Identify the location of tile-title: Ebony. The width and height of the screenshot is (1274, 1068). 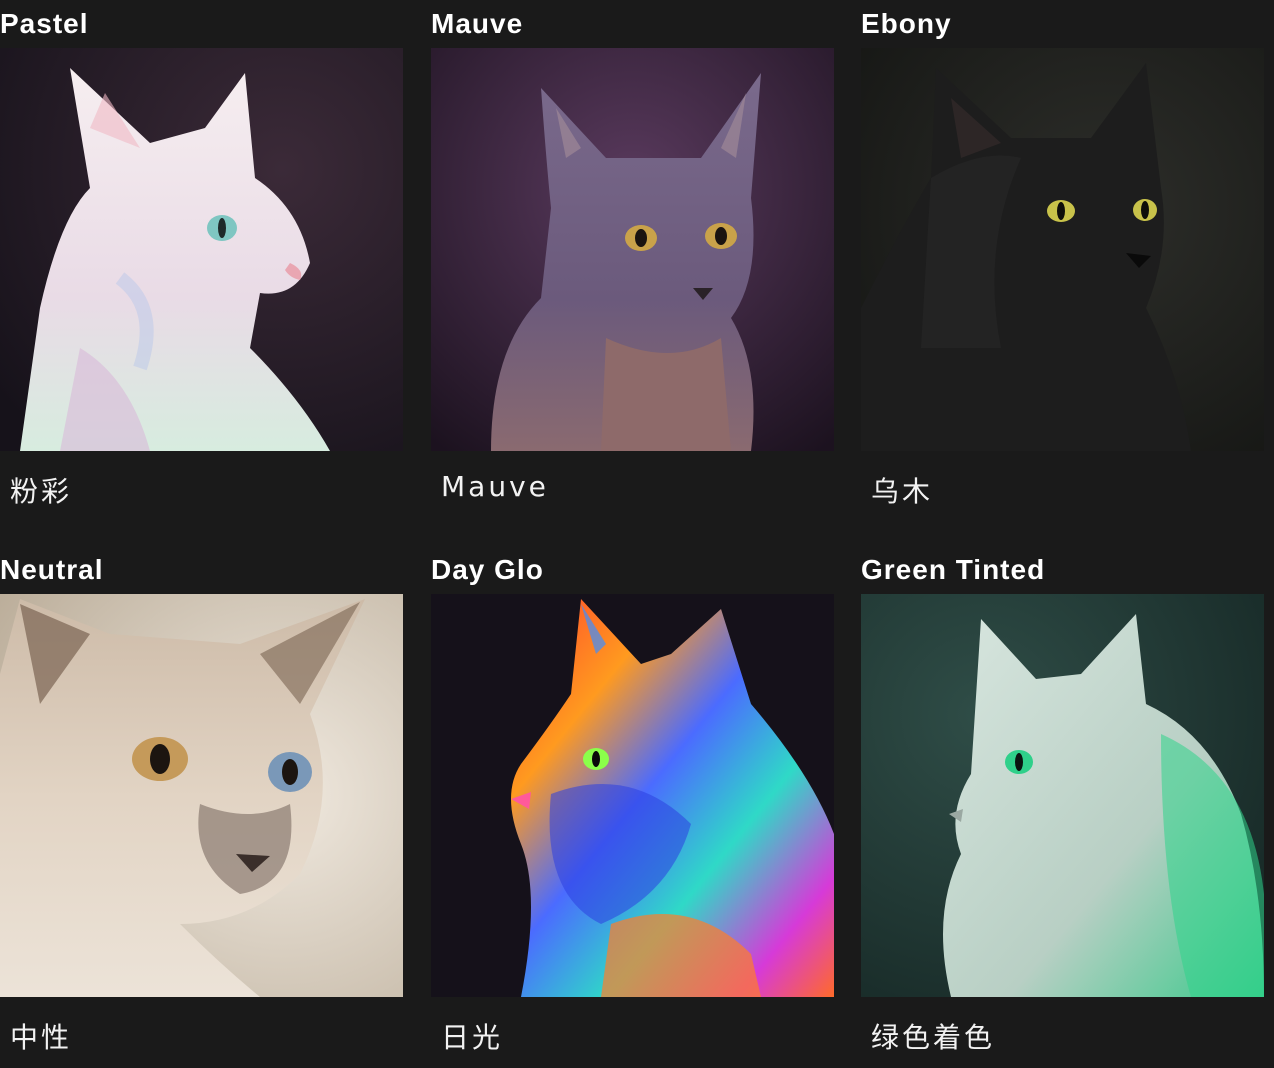
(906, 23).